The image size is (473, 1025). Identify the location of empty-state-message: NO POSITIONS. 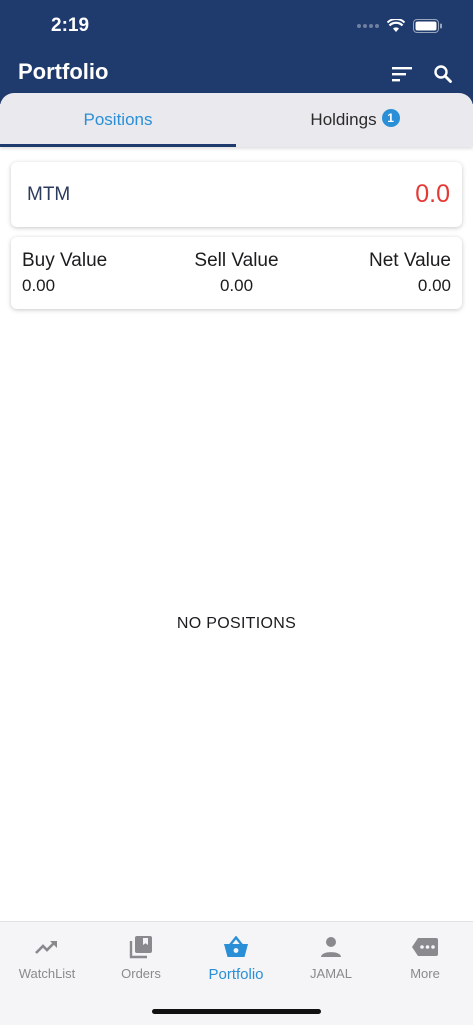
(236, 623).